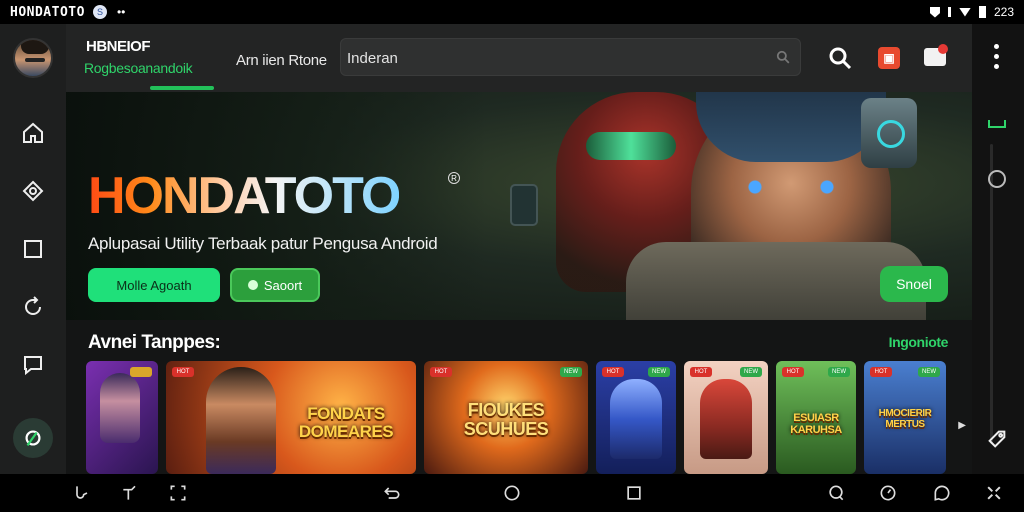 This screenshot has width=1024, height=512. Describe the element at coordinates (943, 49) in the screenshot. I see `mail-badge` at that location.